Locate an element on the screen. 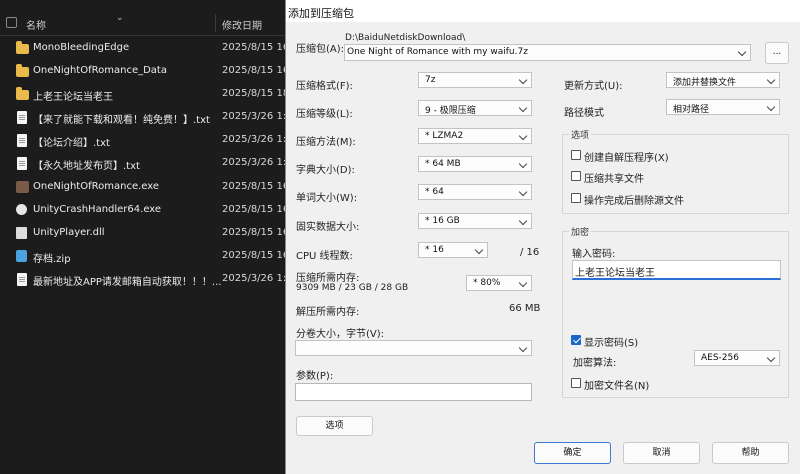 The height and width of the screenshot is (474, 800). decompression-memory-value: 66 MB is located at coordinates (525, 308).